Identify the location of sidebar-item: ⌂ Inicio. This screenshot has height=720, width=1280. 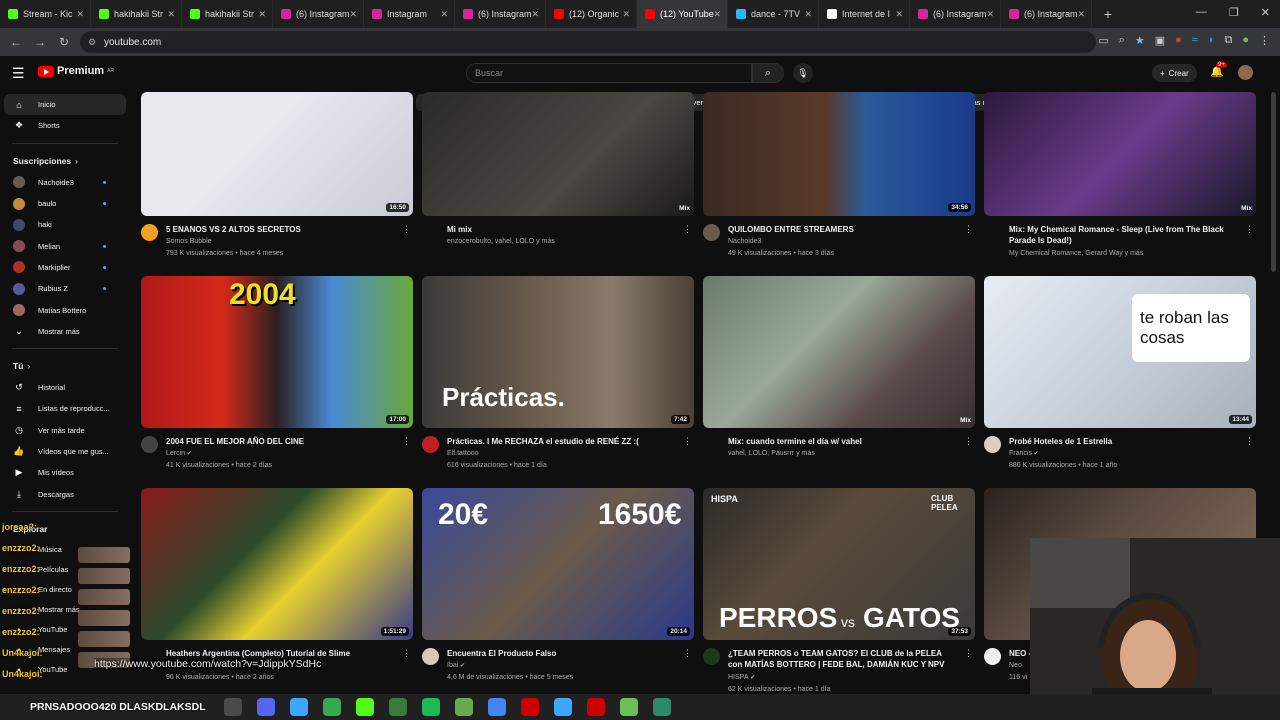
(65, 105).